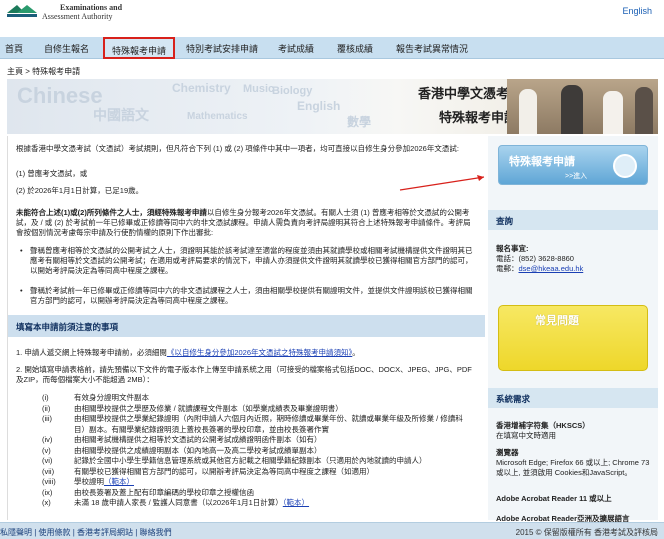  Describe the element at coordinates (576, 176) in the screenshot. I see `apply-button-sub: >>進入` at that location.